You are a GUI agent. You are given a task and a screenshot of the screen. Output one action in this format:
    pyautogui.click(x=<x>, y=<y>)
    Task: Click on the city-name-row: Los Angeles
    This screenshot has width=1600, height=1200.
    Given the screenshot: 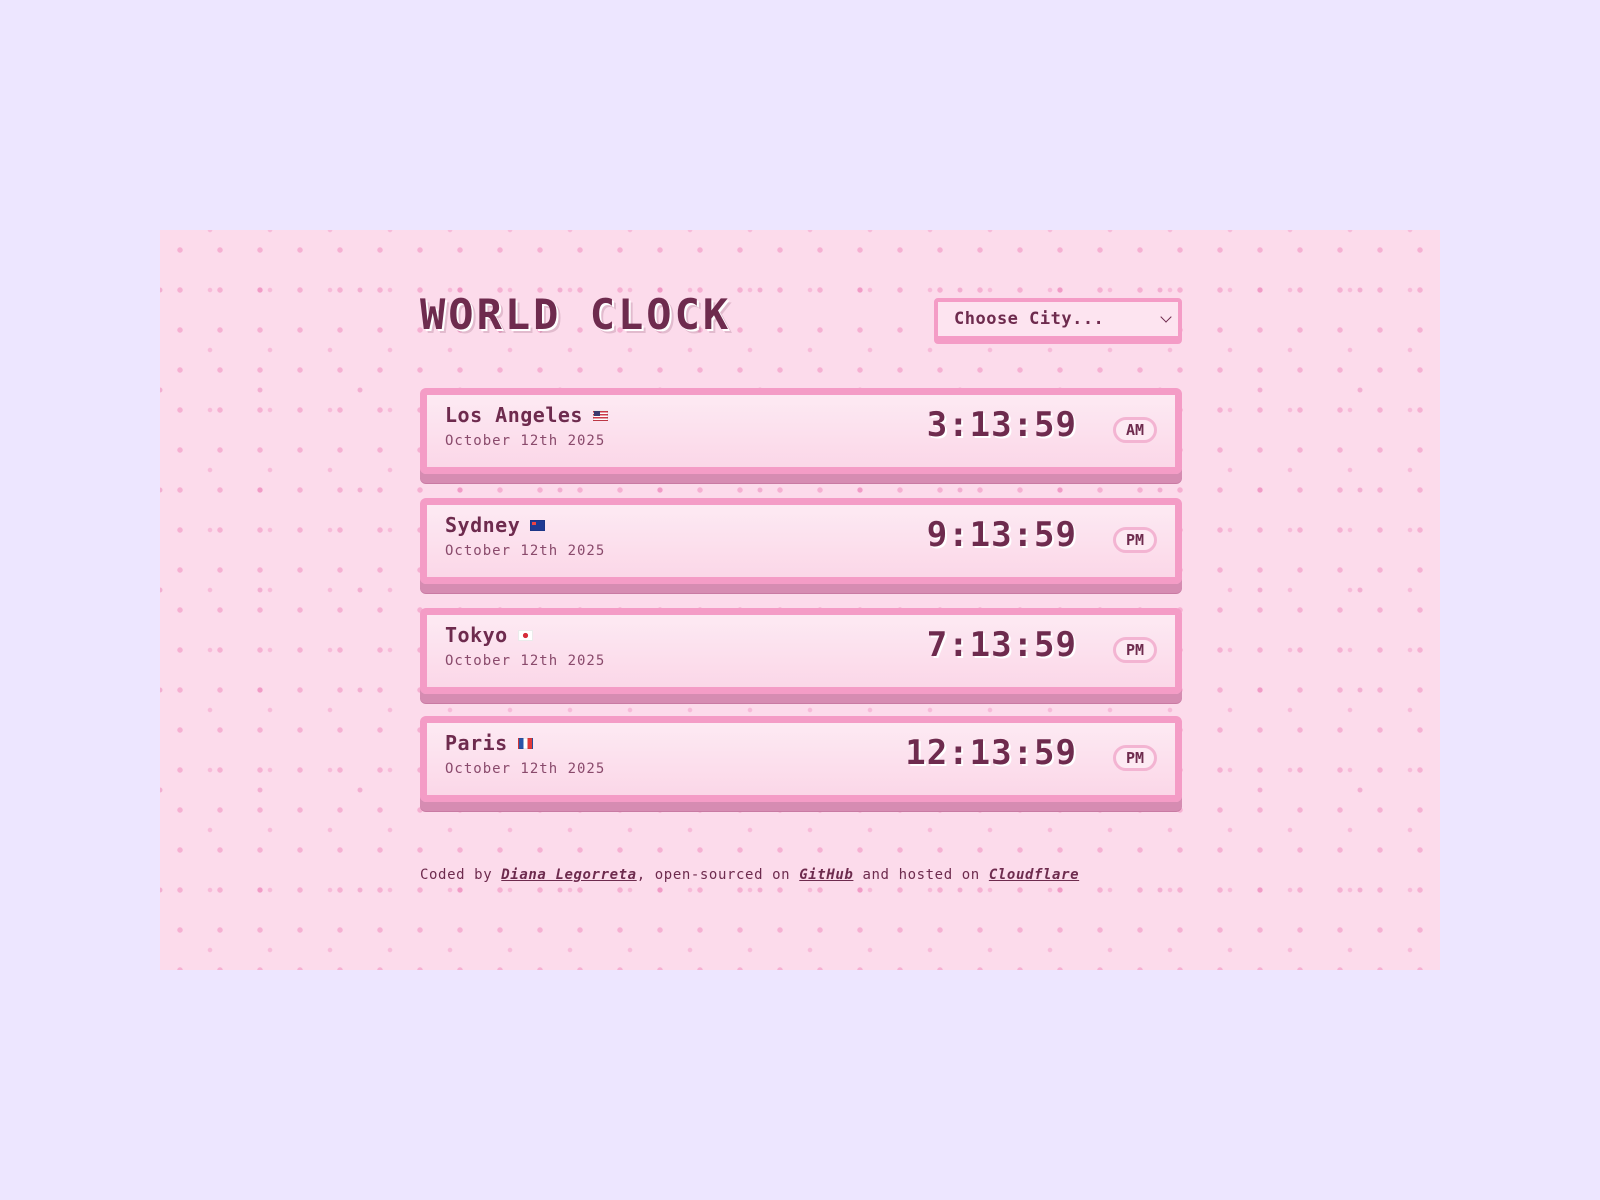 What is the action you would take?
    pyautogui.click(x=526, y=415)
    